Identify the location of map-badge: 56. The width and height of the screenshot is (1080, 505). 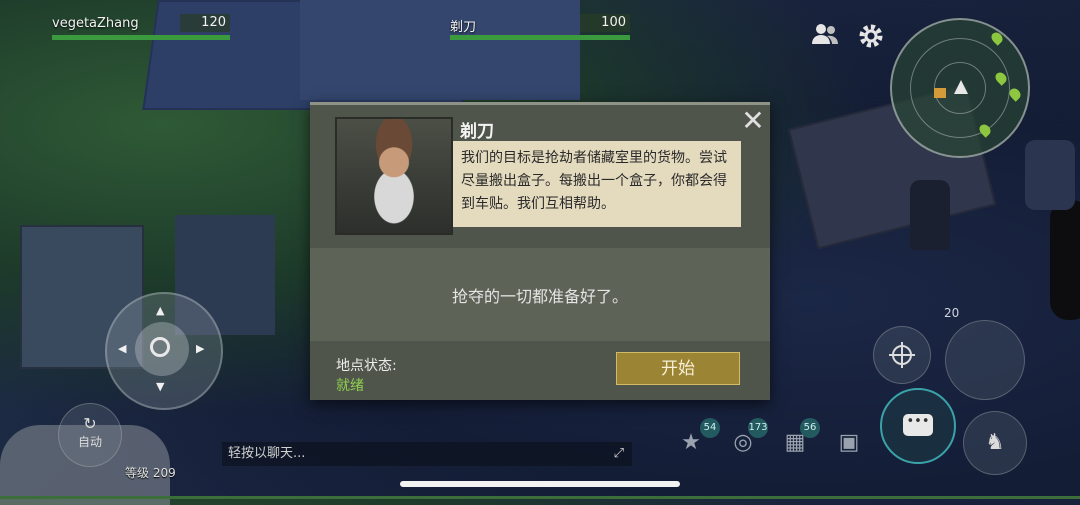
(810, 428).